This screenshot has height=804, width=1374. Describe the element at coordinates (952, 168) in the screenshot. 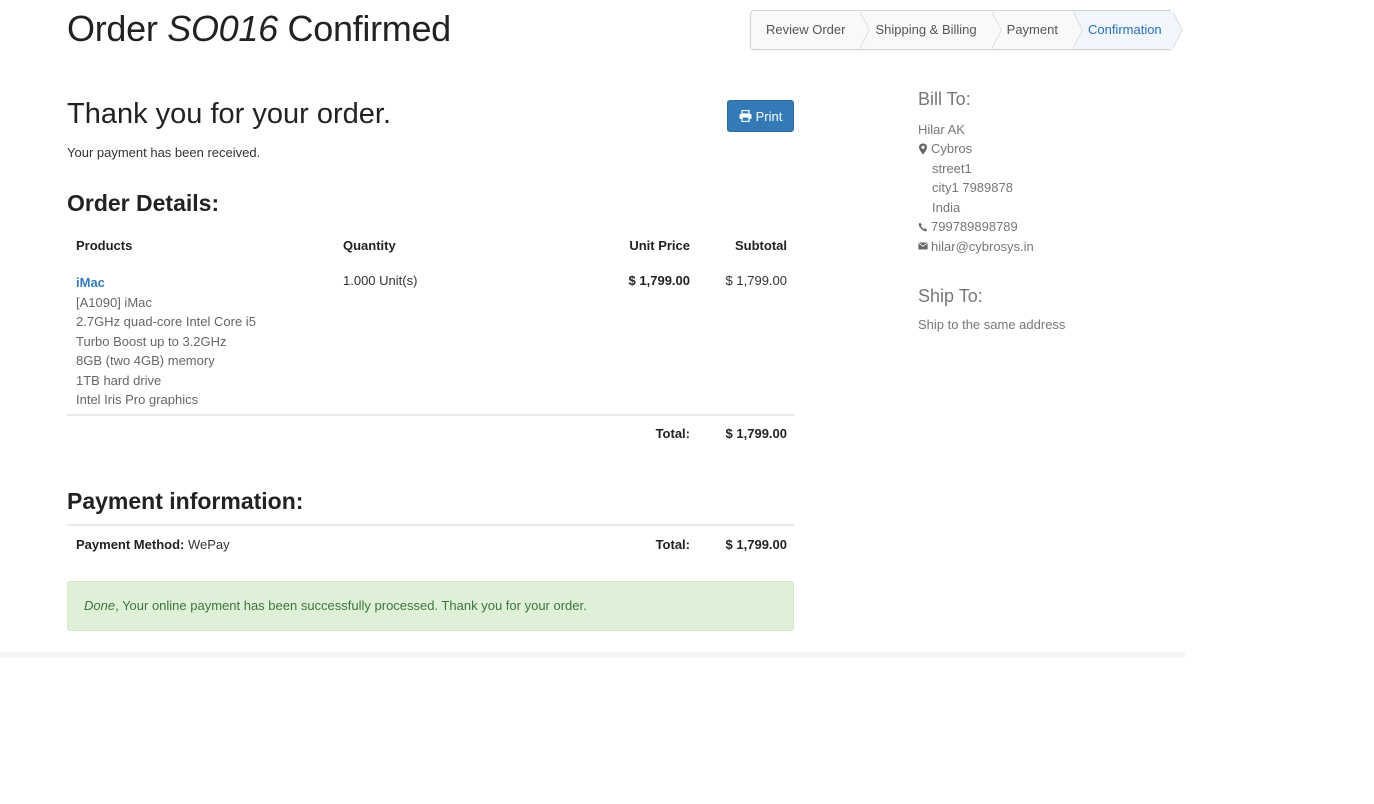

I see `billing-street: street1` at that location.